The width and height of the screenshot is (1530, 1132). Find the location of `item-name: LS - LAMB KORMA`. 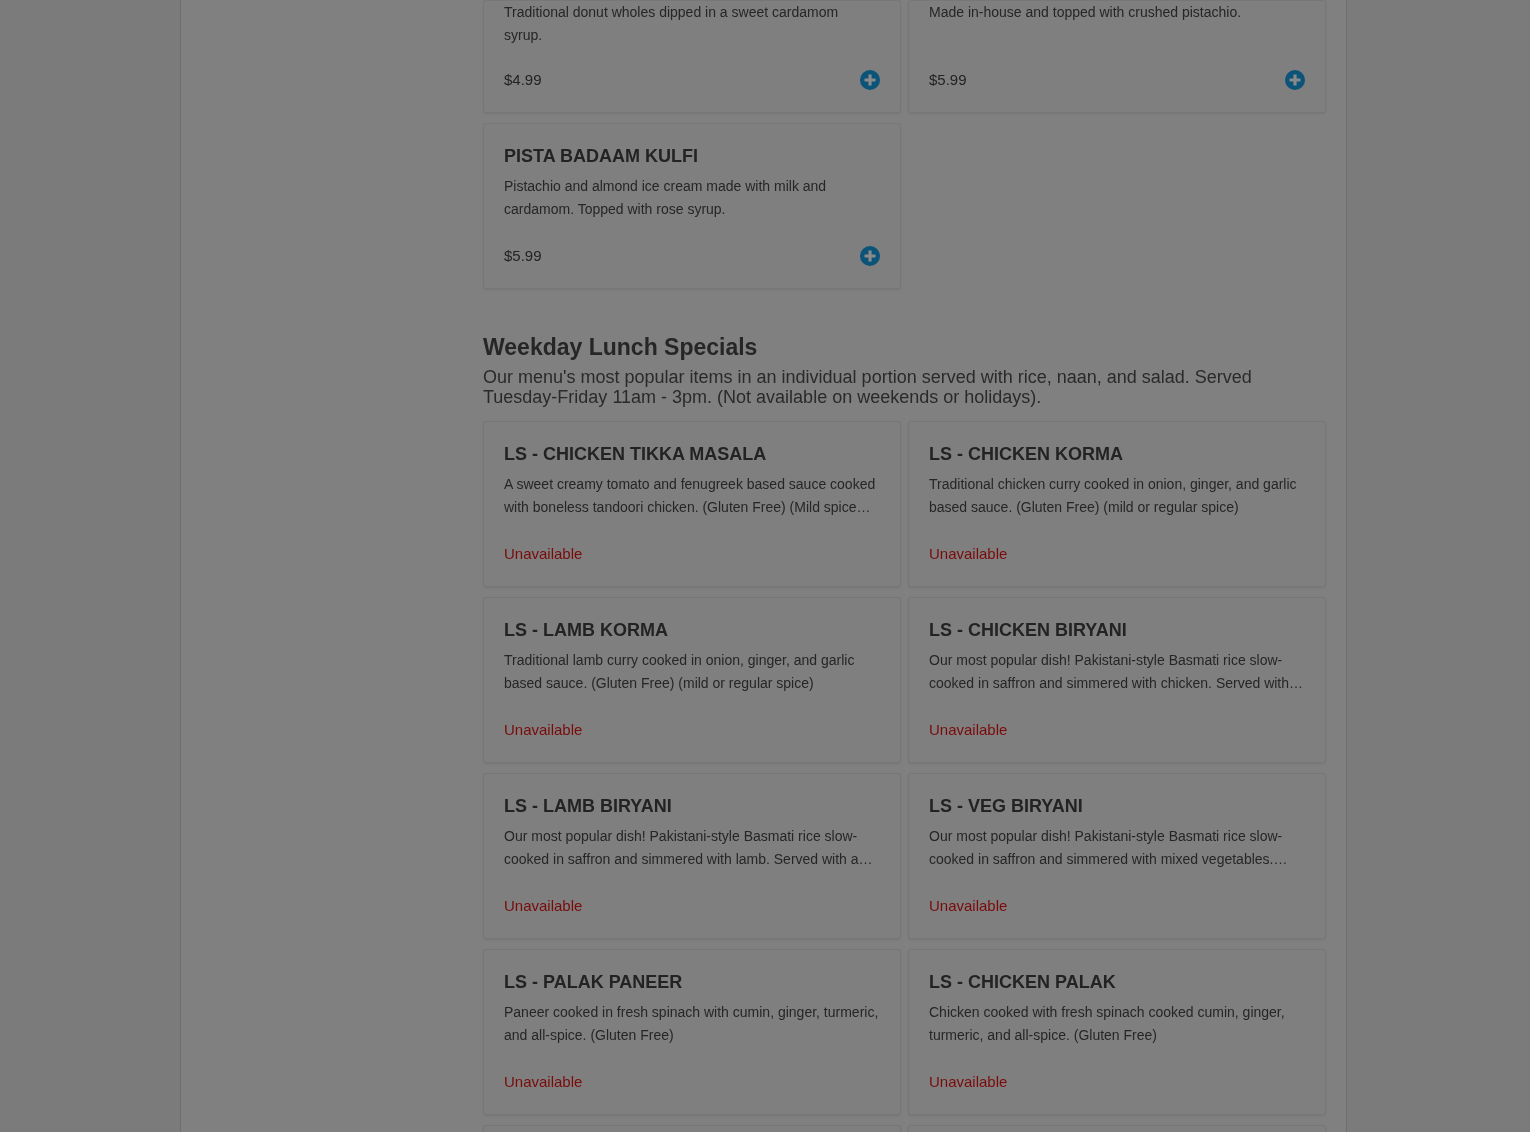

item-name: LS - LAMB KORMA is located at coordinates (586, 630).